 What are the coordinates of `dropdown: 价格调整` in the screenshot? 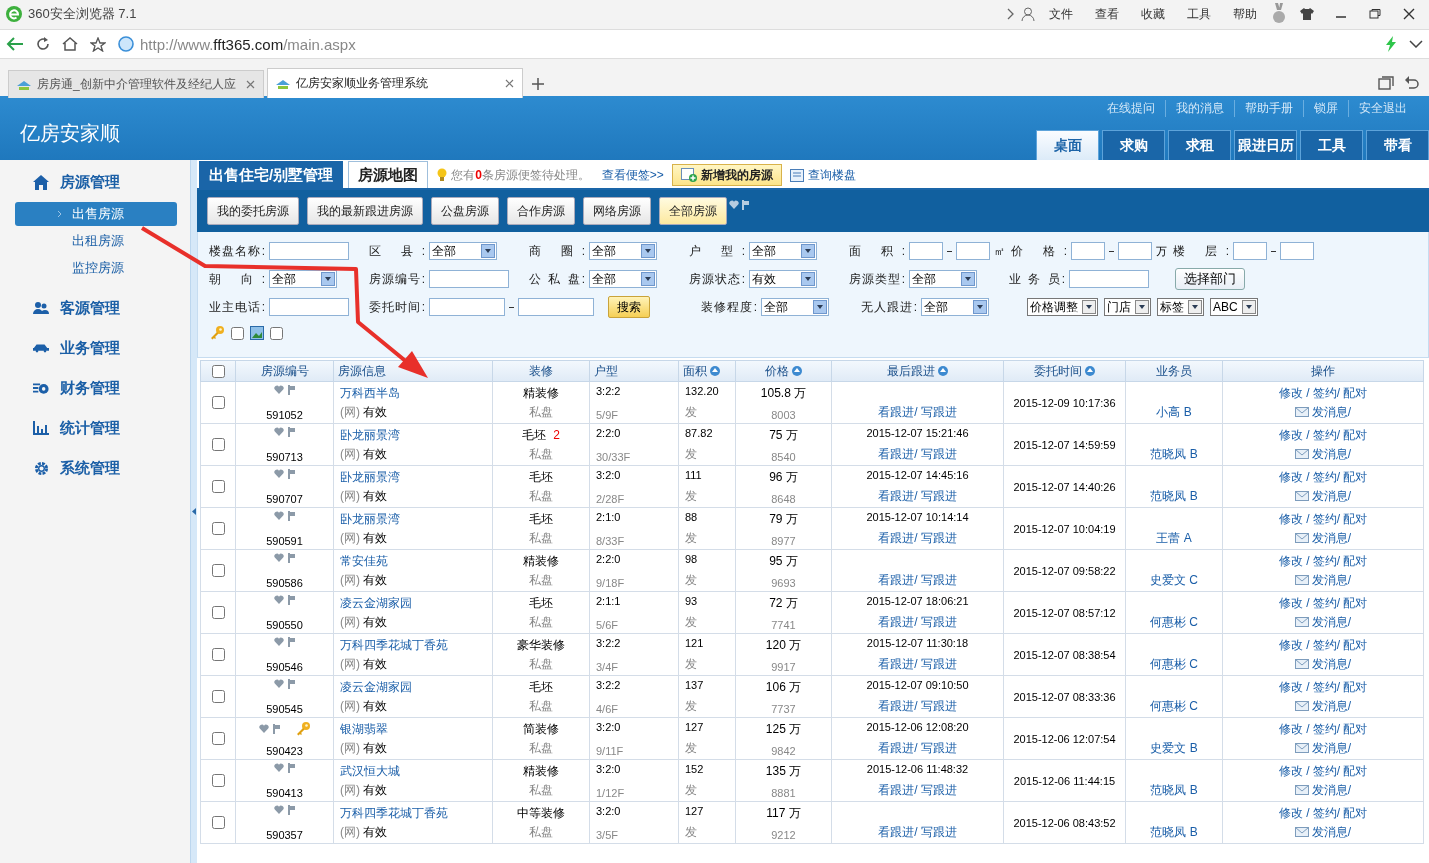 It's located at (1062, 307).